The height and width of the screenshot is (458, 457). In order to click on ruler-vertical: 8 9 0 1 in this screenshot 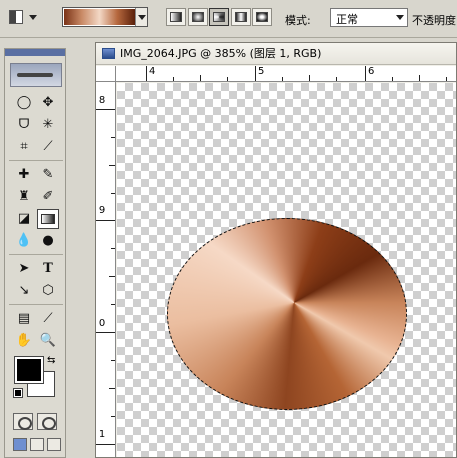, I will do `click(106, 269)`.